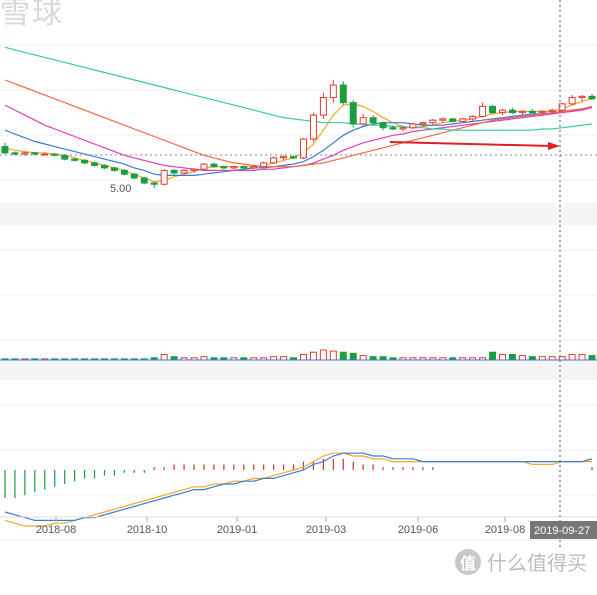 The height and width of the screenshot is (595, 597). What do you see at coordinates (147, 530) in the screenshot?
I see `x-tick-label: 2018-10` at bounding box center [147, 530].